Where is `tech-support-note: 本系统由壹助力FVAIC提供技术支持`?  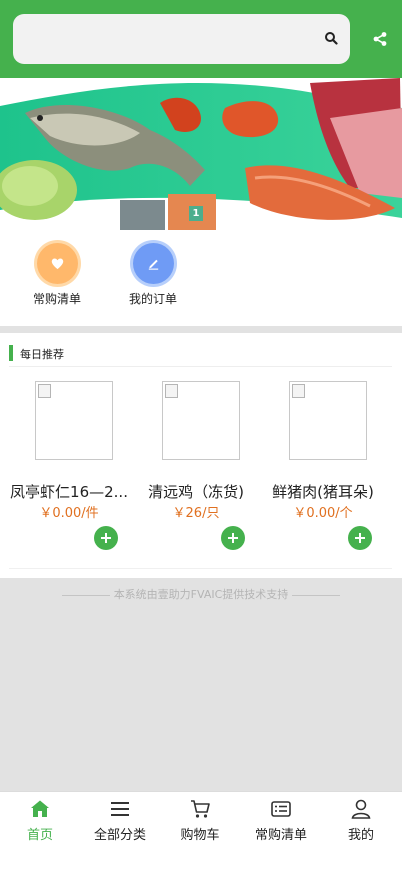 tech-support-note: 本系统由壹助力FVAIC提供技术支持 is located at coordinates (201, 594).